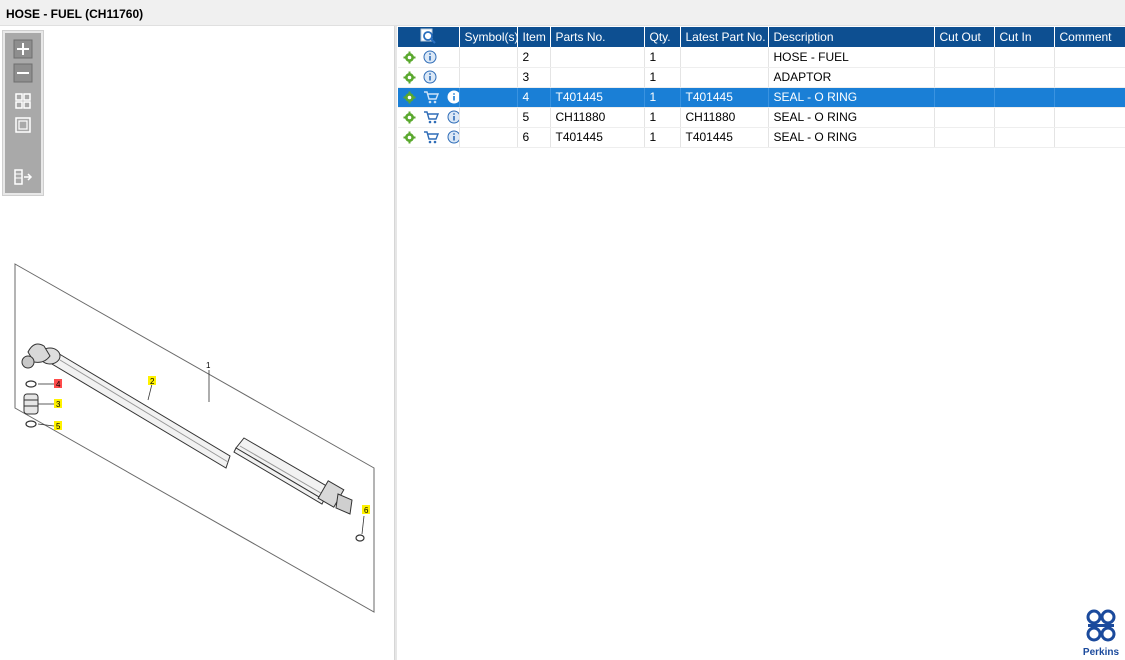 Image resolution: width=1125 pixels, height=660 pixels. I want to click on adaptor-parts, so click(194, 461).